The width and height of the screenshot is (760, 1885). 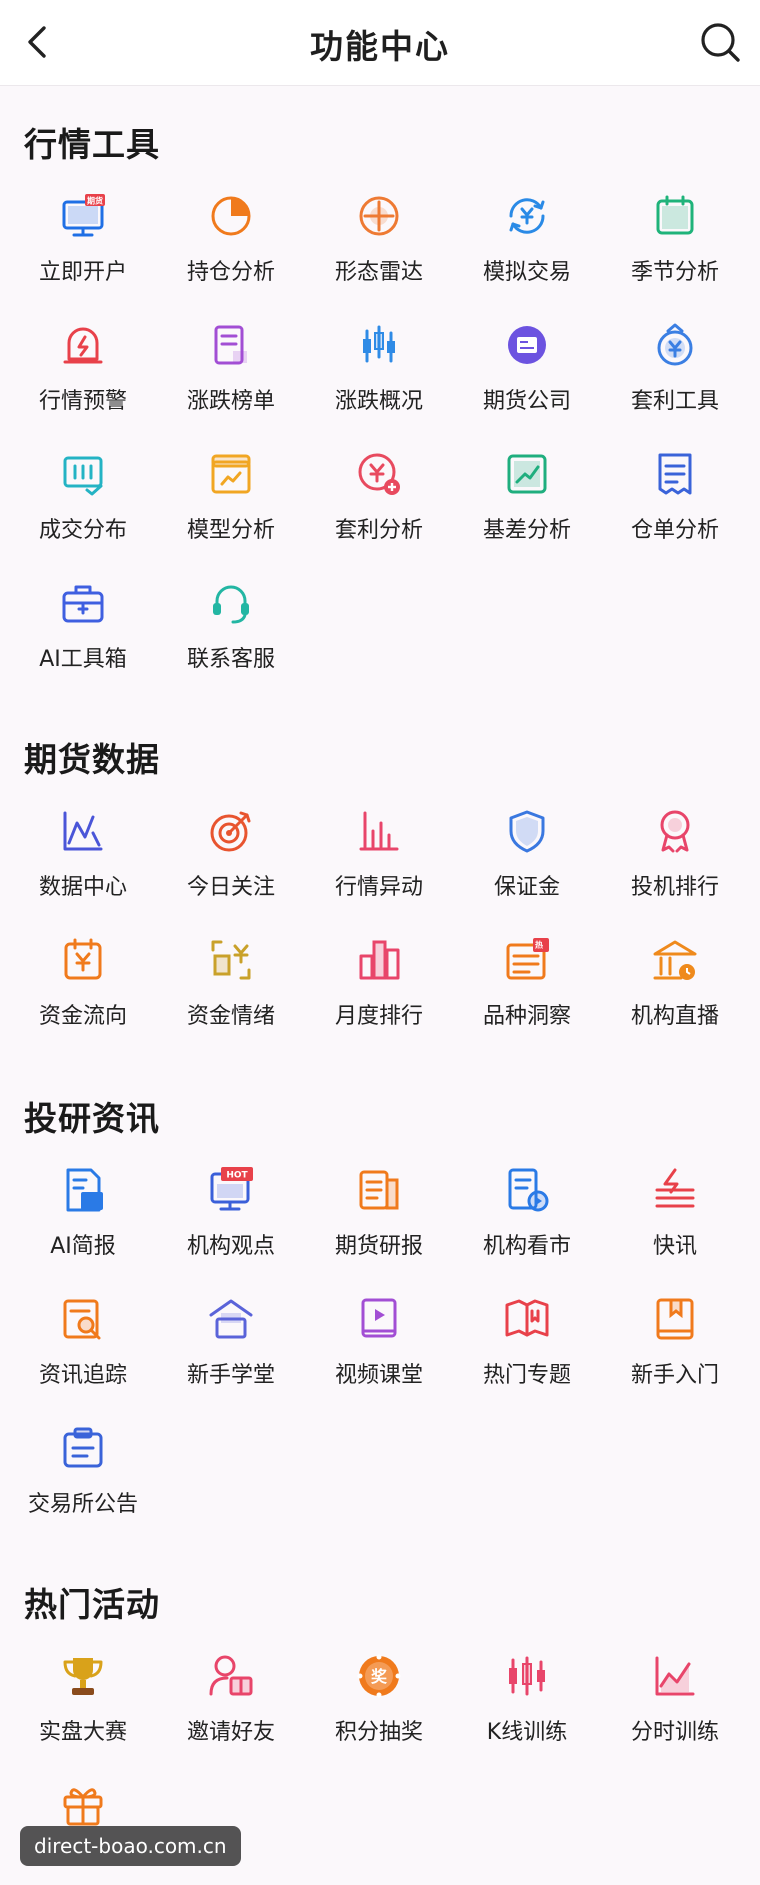 What do you see at coordinates (83, 345) in the screenshot?
I see `alarm-bell-icon` at bounding box center [83, 345].